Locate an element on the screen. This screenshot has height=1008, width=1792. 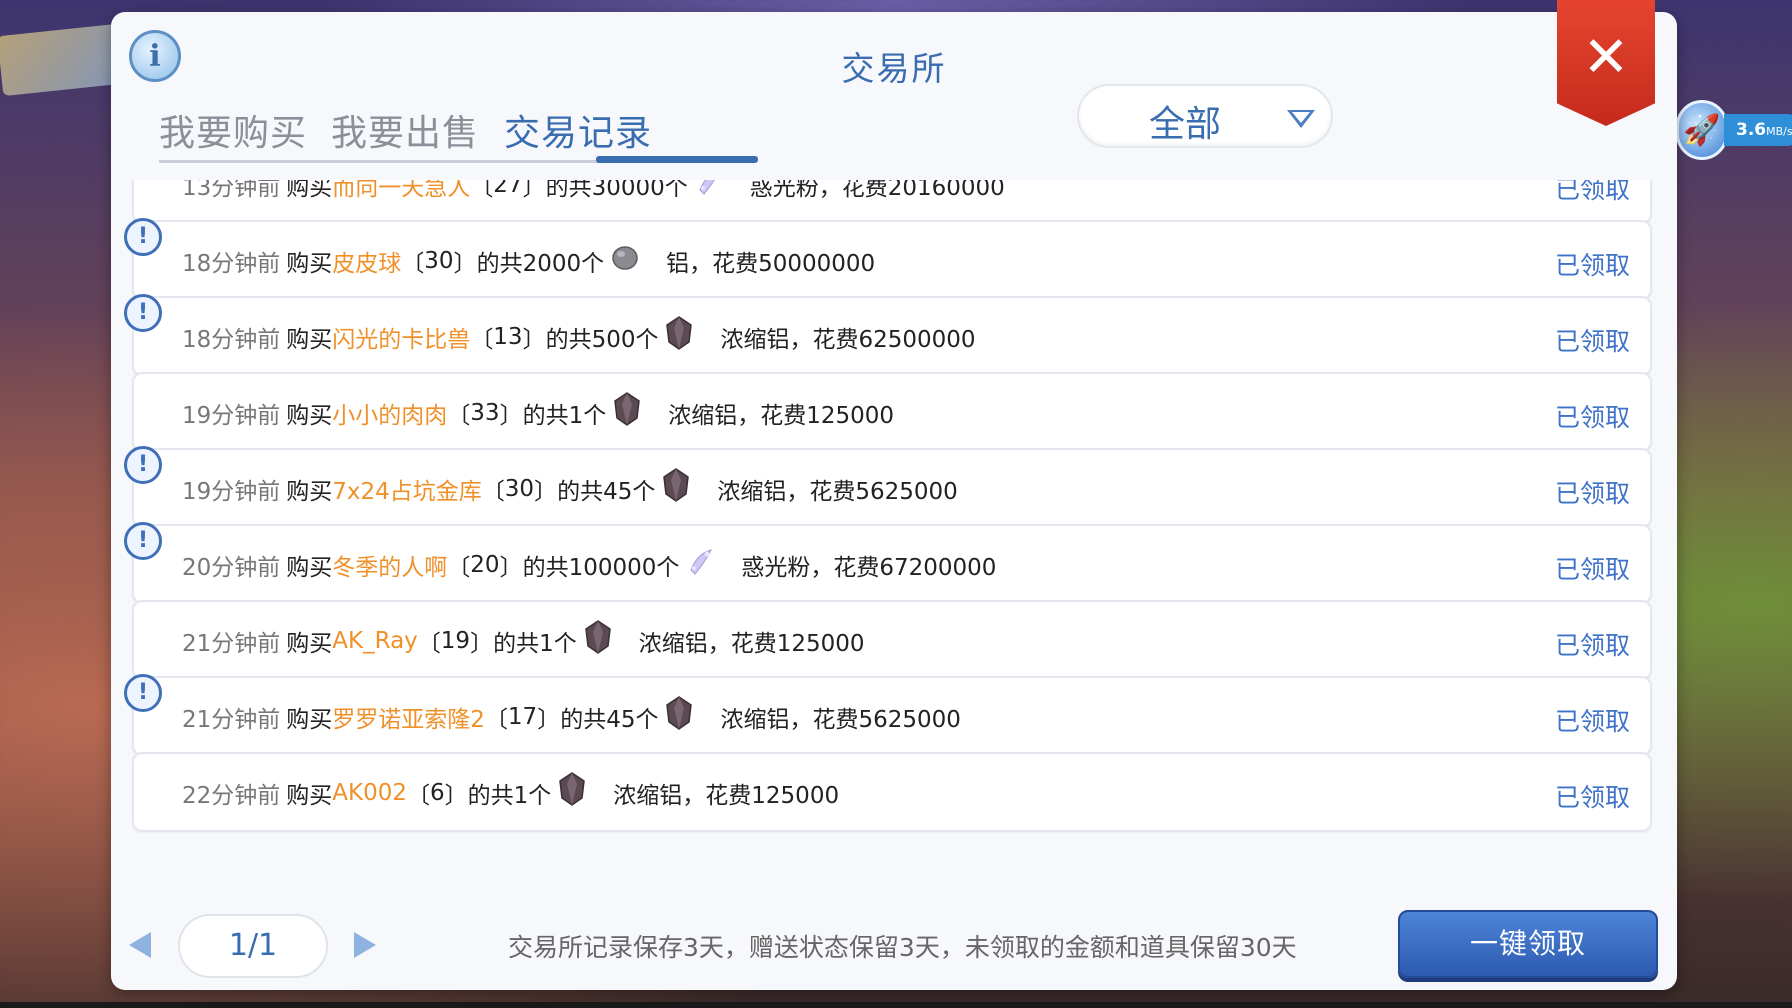
record-player: 7x24占坑金库 is located at coordinates (407, 492).